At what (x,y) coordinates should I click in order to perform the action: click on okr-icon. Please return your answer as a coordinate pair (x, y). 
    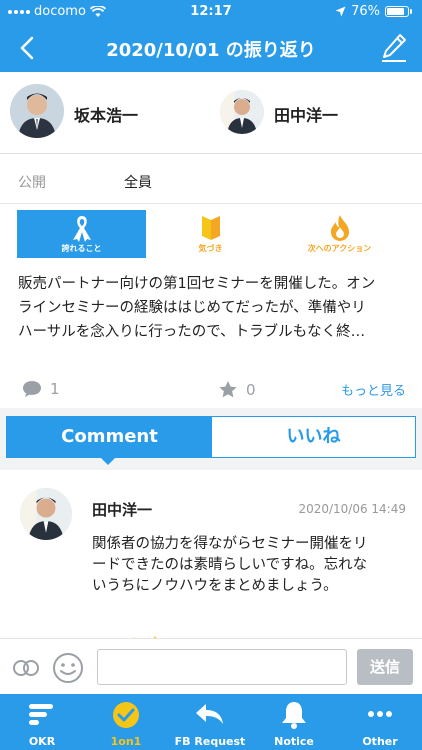
    Looking at the image, I should click on (41, 714).